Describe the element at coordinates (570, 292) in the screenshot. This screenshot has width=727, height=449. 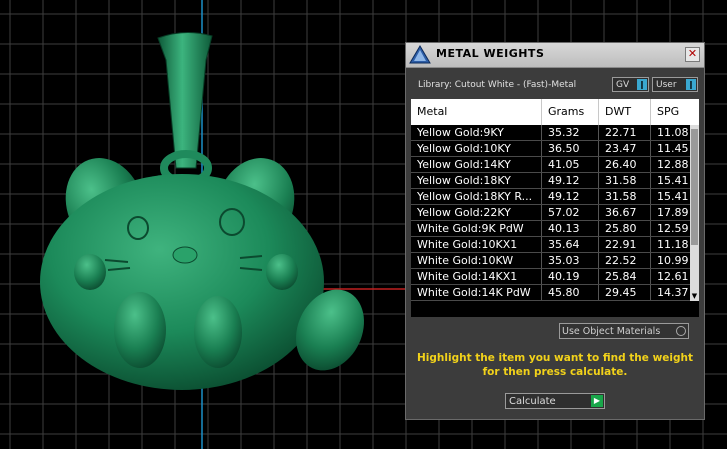
I see `cell-grams: 45.80` at that location.